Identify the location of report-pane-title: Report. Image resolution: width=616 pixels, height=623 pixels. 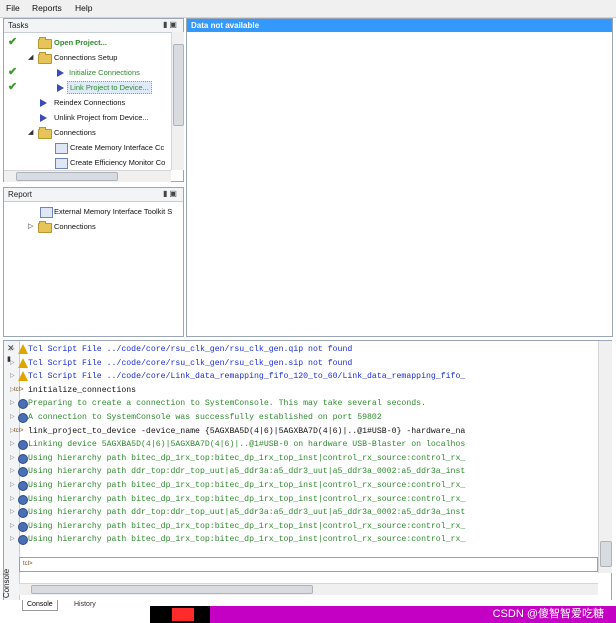
(20, 194).